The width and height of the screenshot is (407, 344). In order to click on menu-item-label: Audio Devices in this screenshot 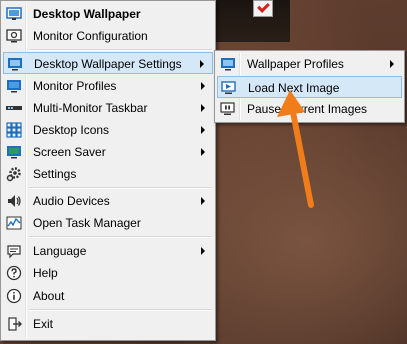, I will do `click(71, 201)`.